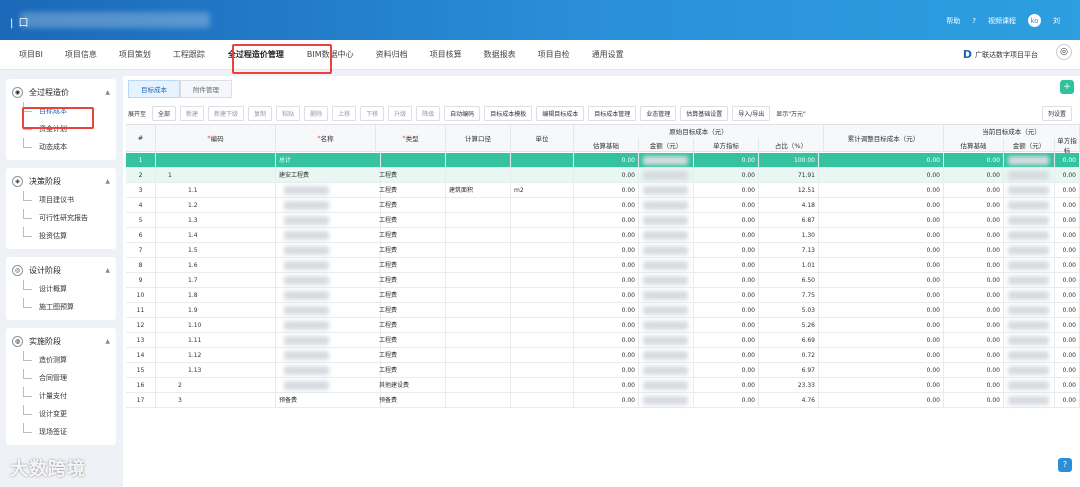 The image size is (1080, 487). Describe the element at coordinates (260, 113) in the screenshot. I see `toolbar-button-2: 复制` at that location.